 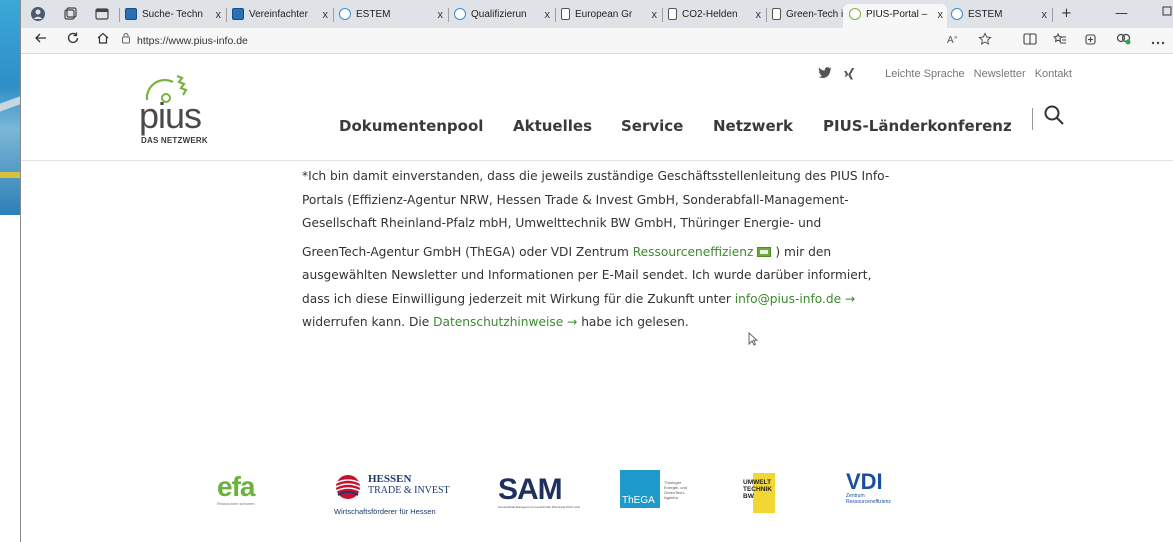 I want to click on hessen-globe-icon, so click(x=348, y=487).